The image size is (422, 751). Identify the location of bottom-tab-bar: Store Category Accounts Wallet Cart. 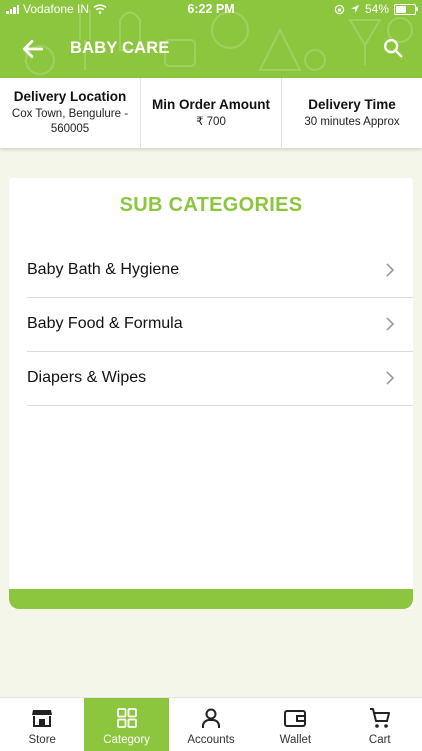
(211, 724).